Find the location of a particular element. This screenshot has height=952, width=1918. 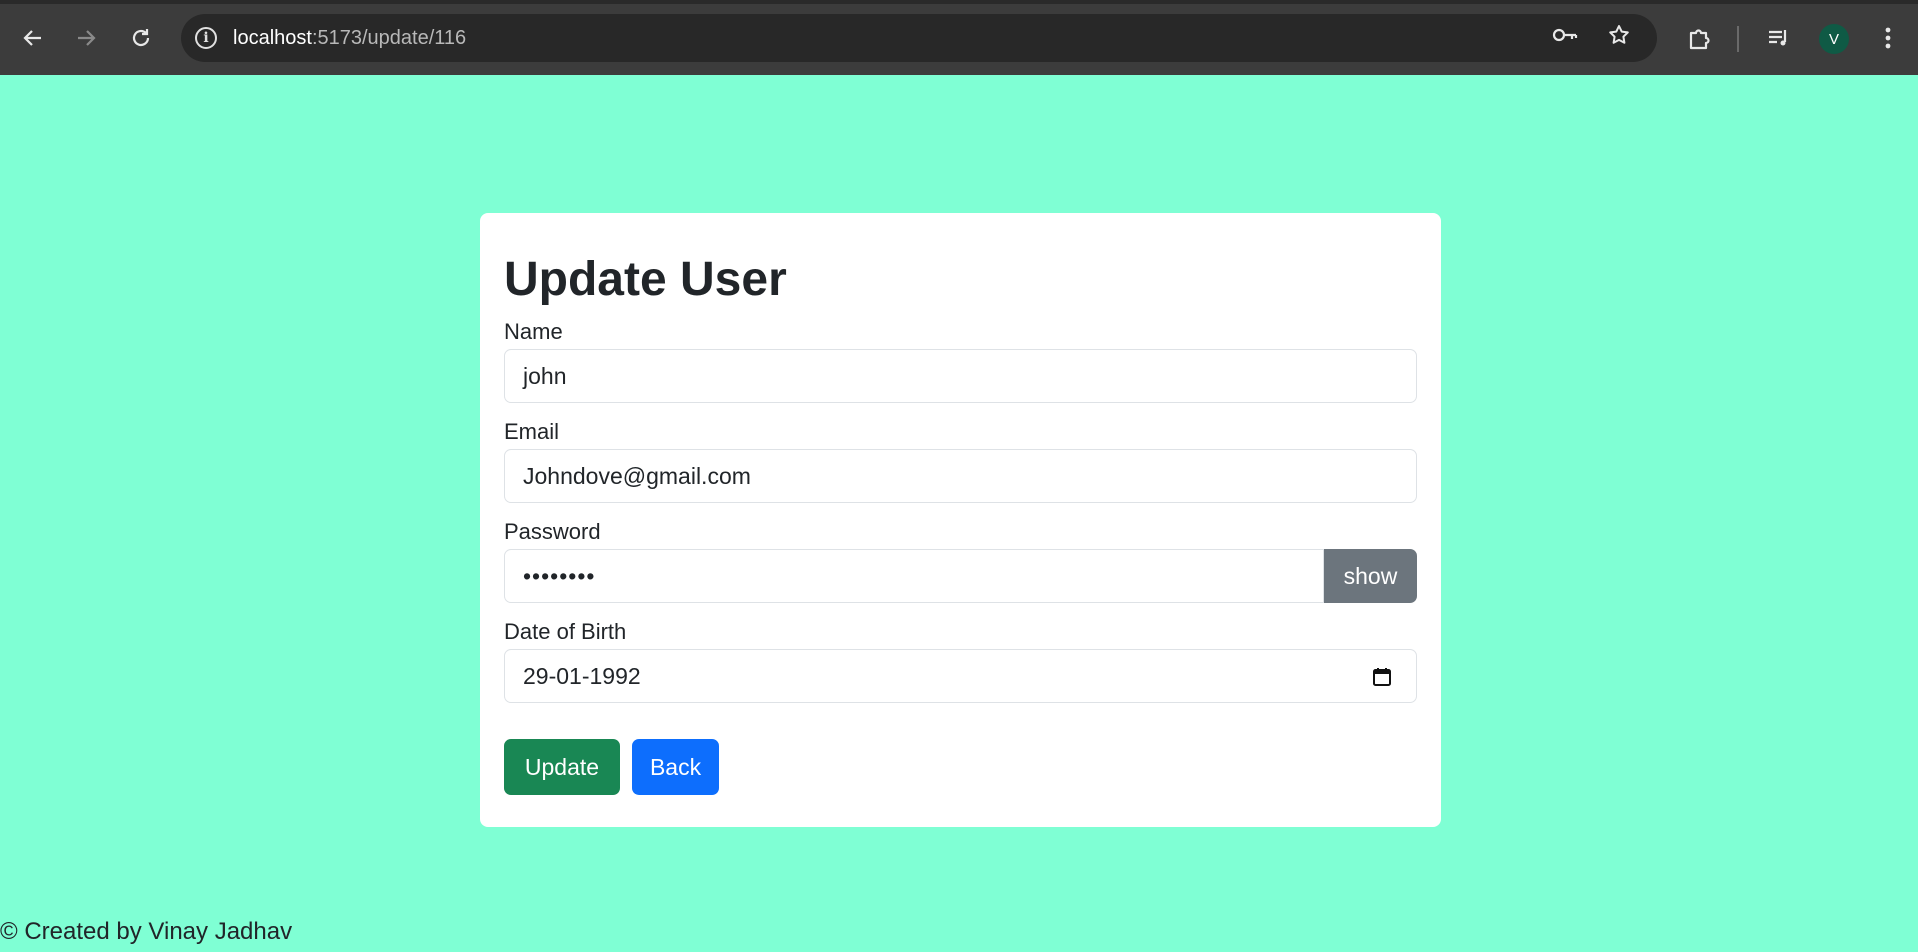

dob-input: 29-01-1992 is located at coordinates (960, 676).